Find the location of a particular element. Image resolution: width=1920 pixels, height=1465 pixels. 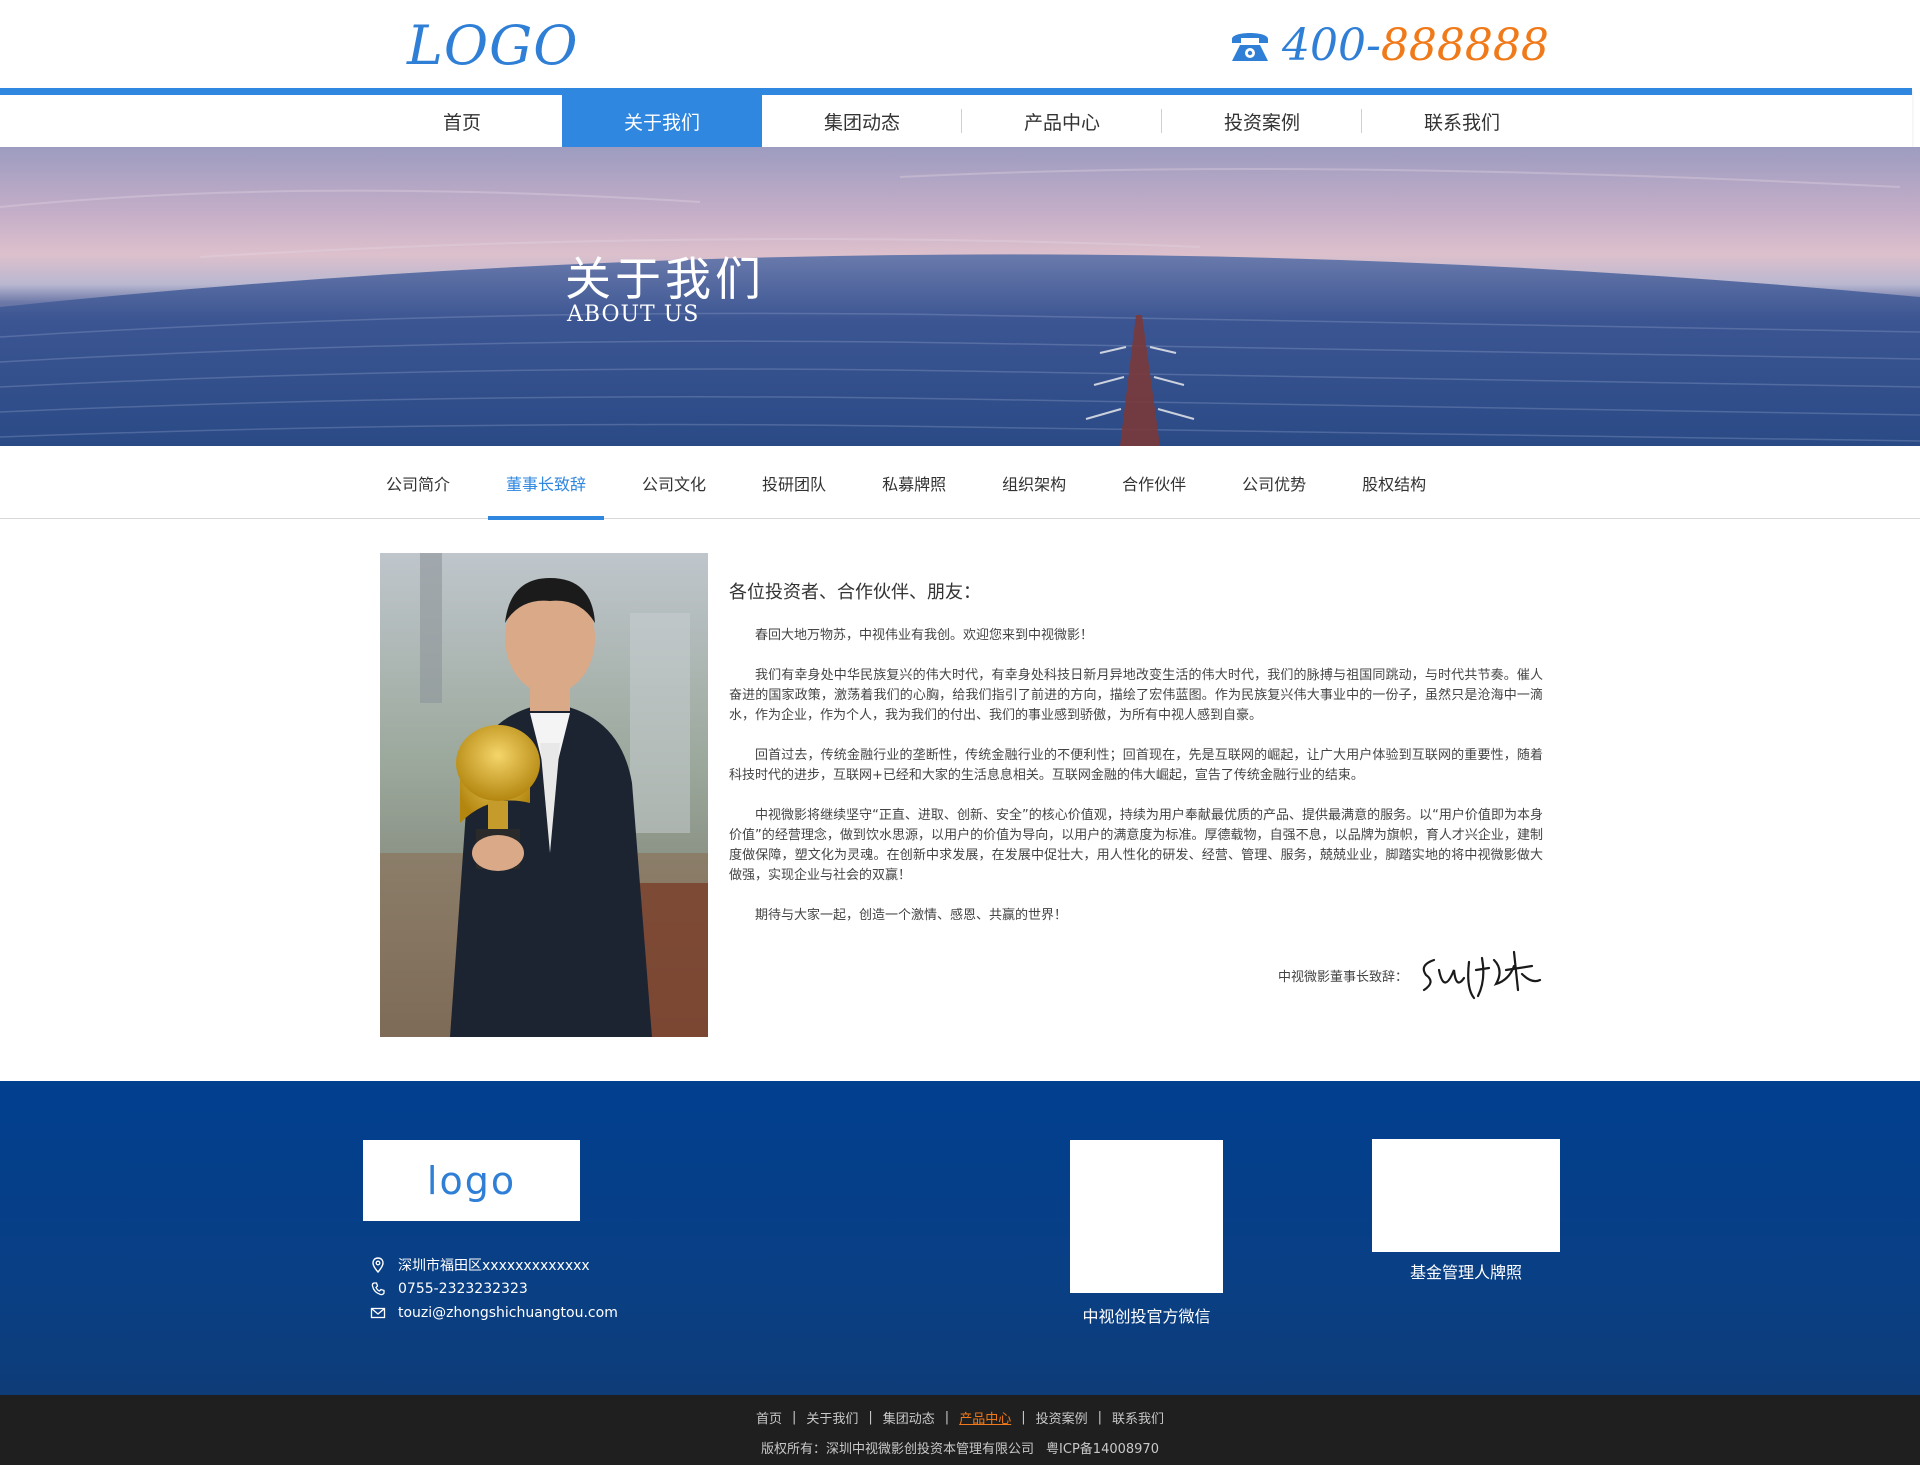

tab-company-profile: 公司简介 is located at coordinates (418, 482).